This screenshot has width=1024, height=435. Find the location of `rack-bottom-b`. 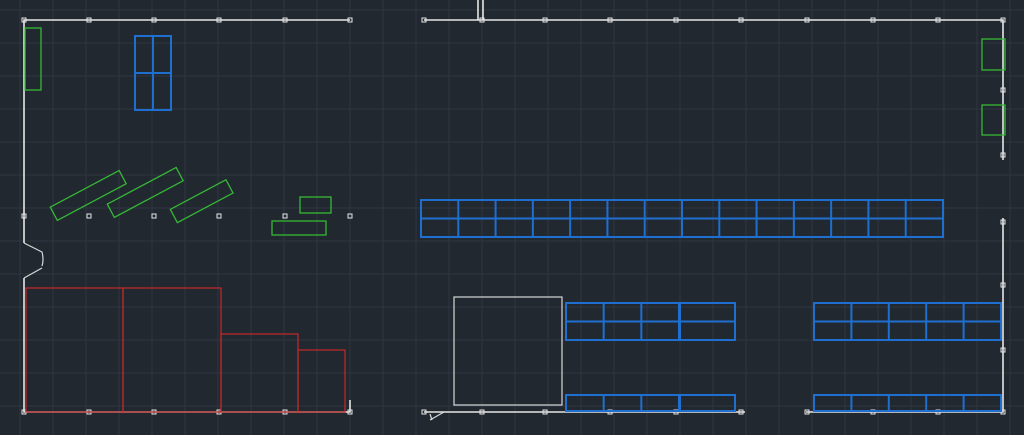

rack-bottom-b is located at coordinates (707, 403).